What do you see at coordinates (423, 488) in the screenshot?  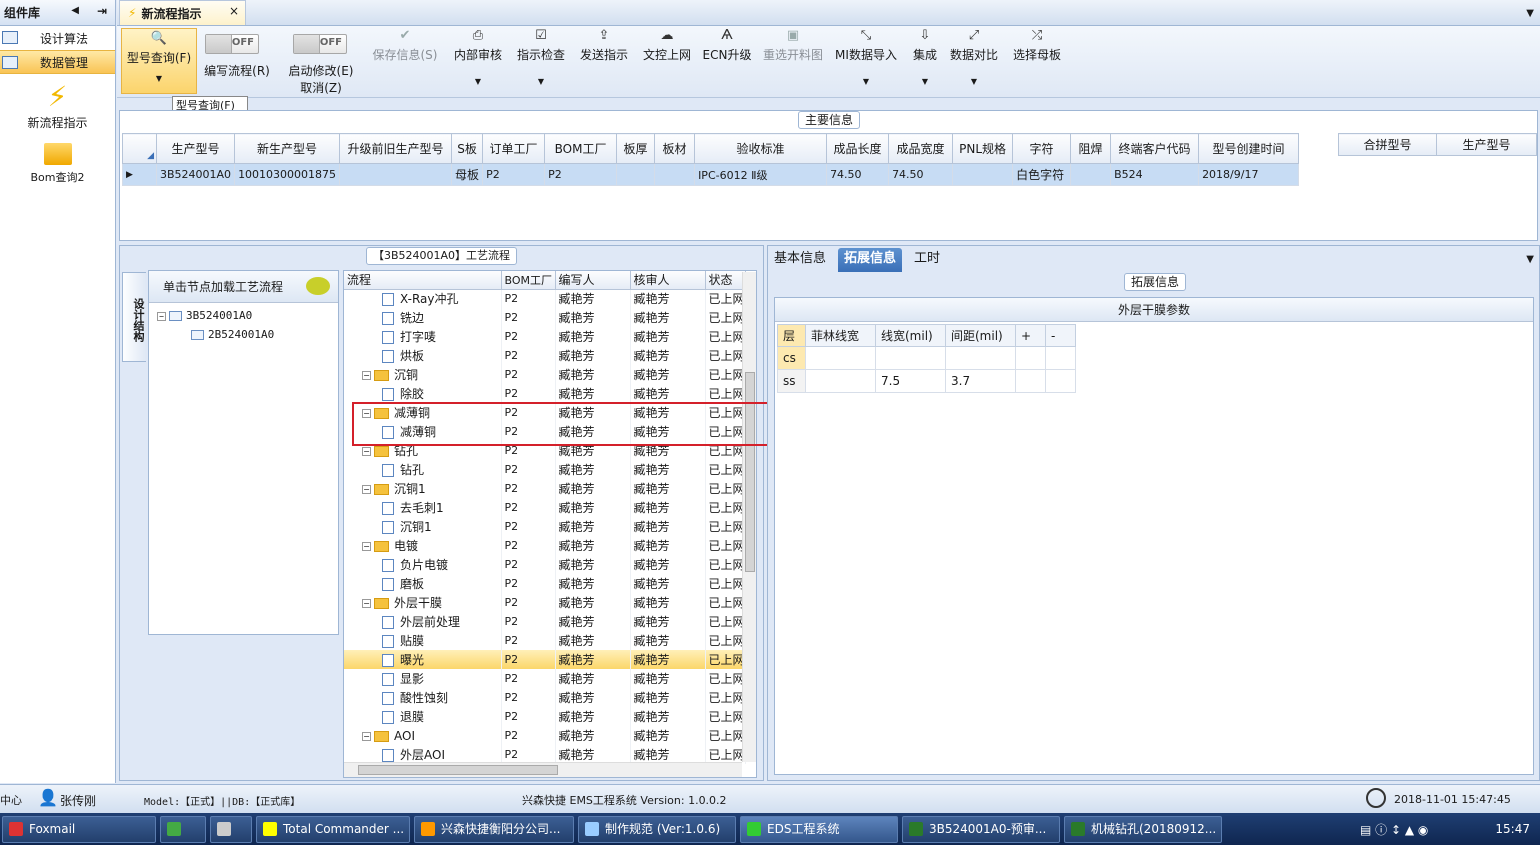 I see `flow-step-cell: − 沉铜1` at bounding box center [423, 488].